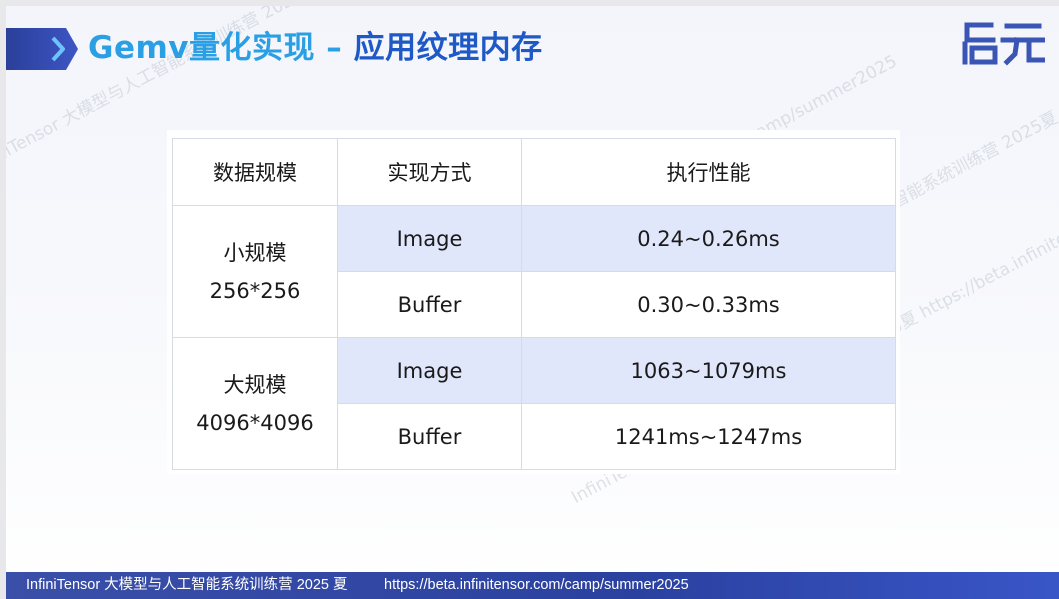  Describe the element at coordinates (255, 384) in the screenshot. I see `scale-name: 大规模` at that location.